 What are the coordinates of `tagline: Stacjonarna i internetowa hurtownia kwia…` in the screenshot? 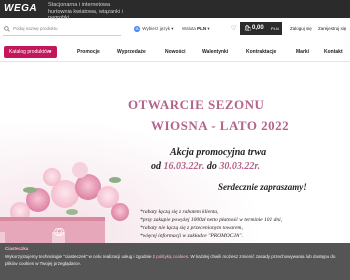 It's located at (85, 11).